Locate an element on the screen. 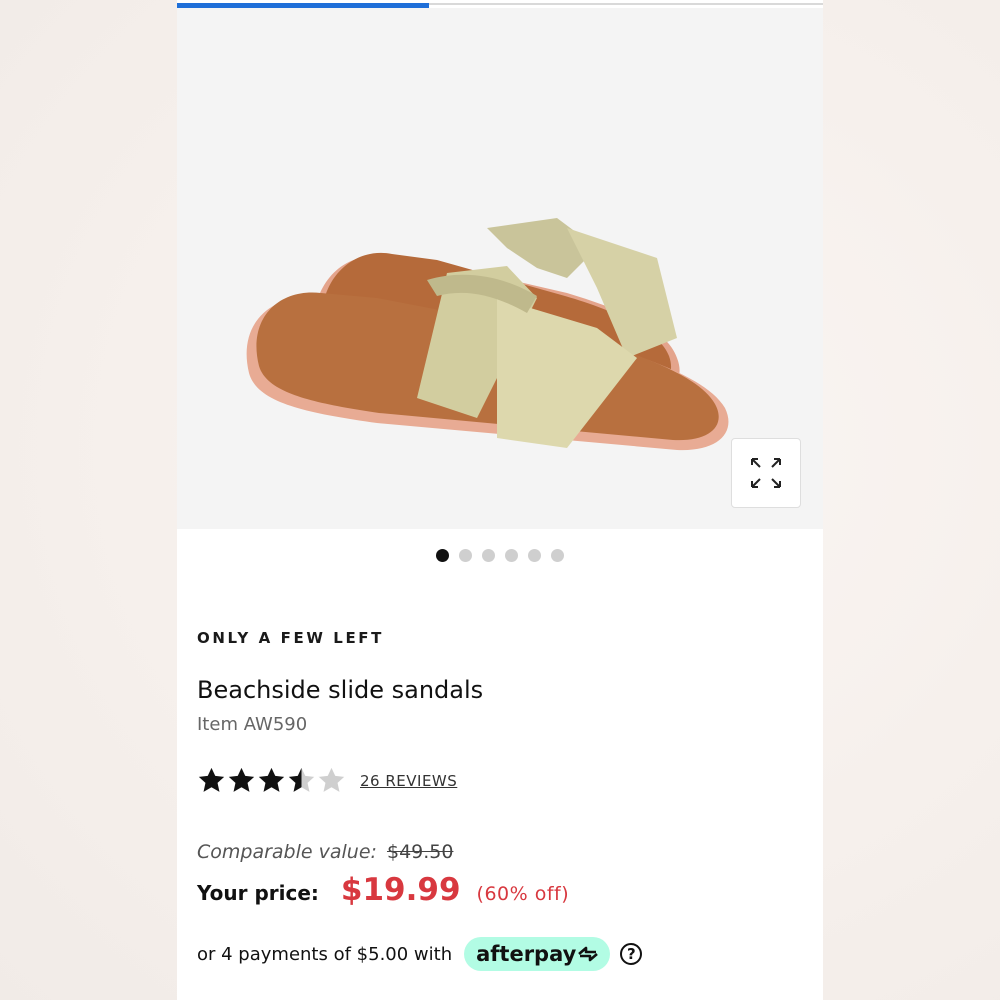 The height and width of the screenshot is (1000, 1000). rating-row: 26 REVIEWS is located at coordinates (327, 780).